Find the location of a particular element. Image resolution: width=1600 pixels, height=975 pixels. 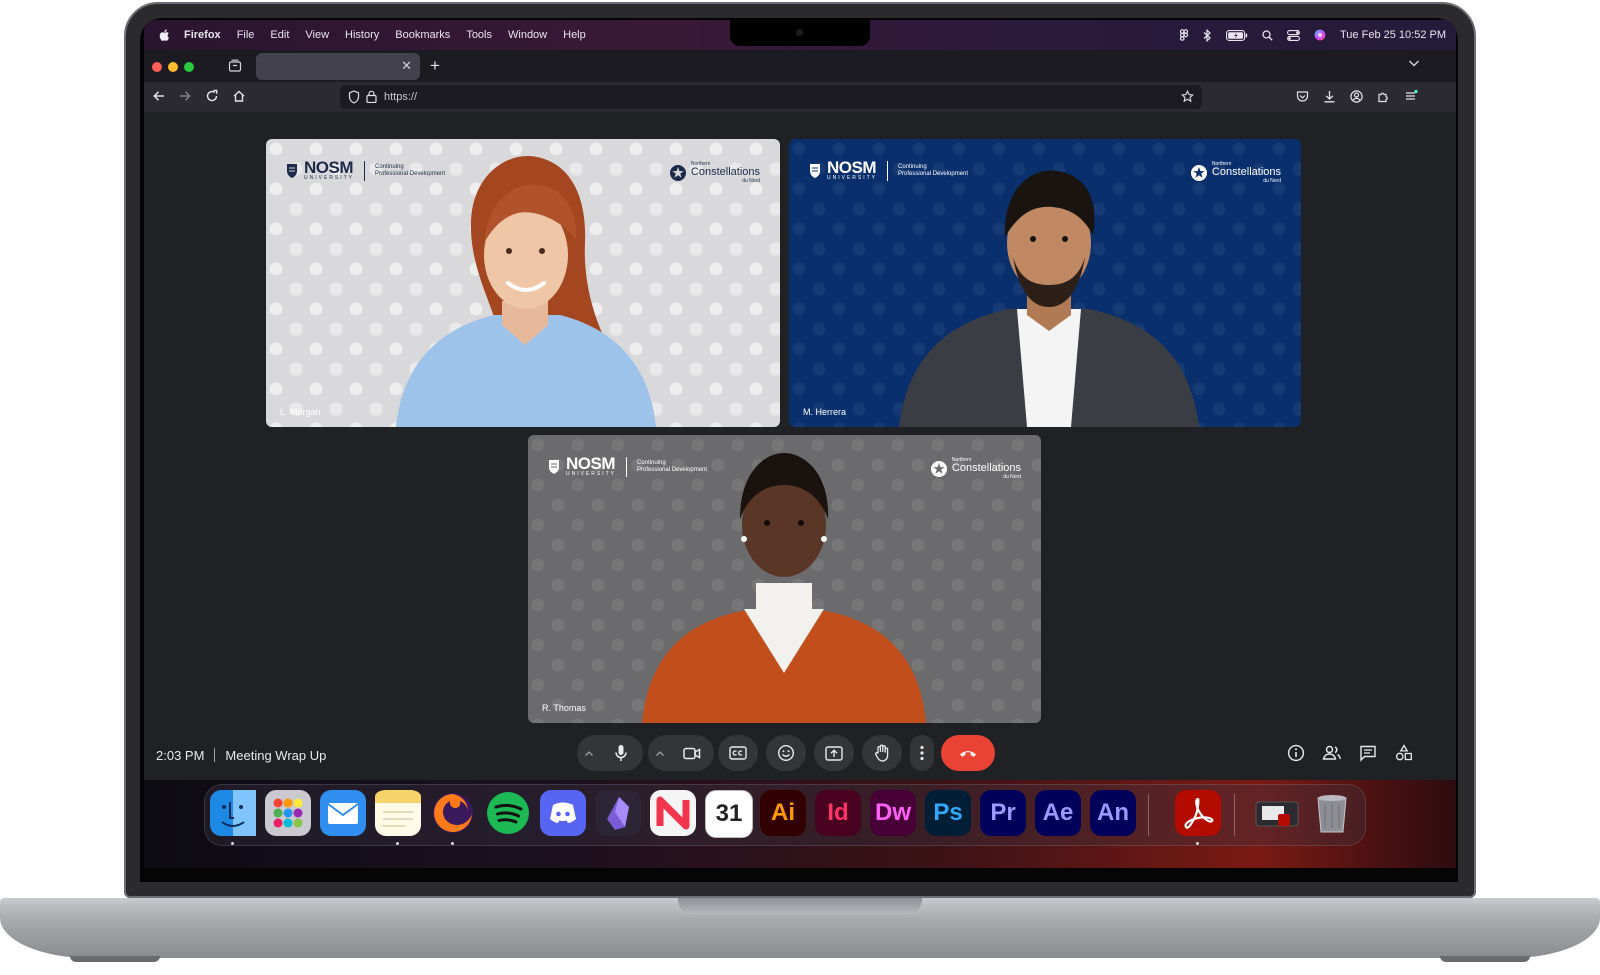

laptop-foot-right is located at coordinates (1485, 959).